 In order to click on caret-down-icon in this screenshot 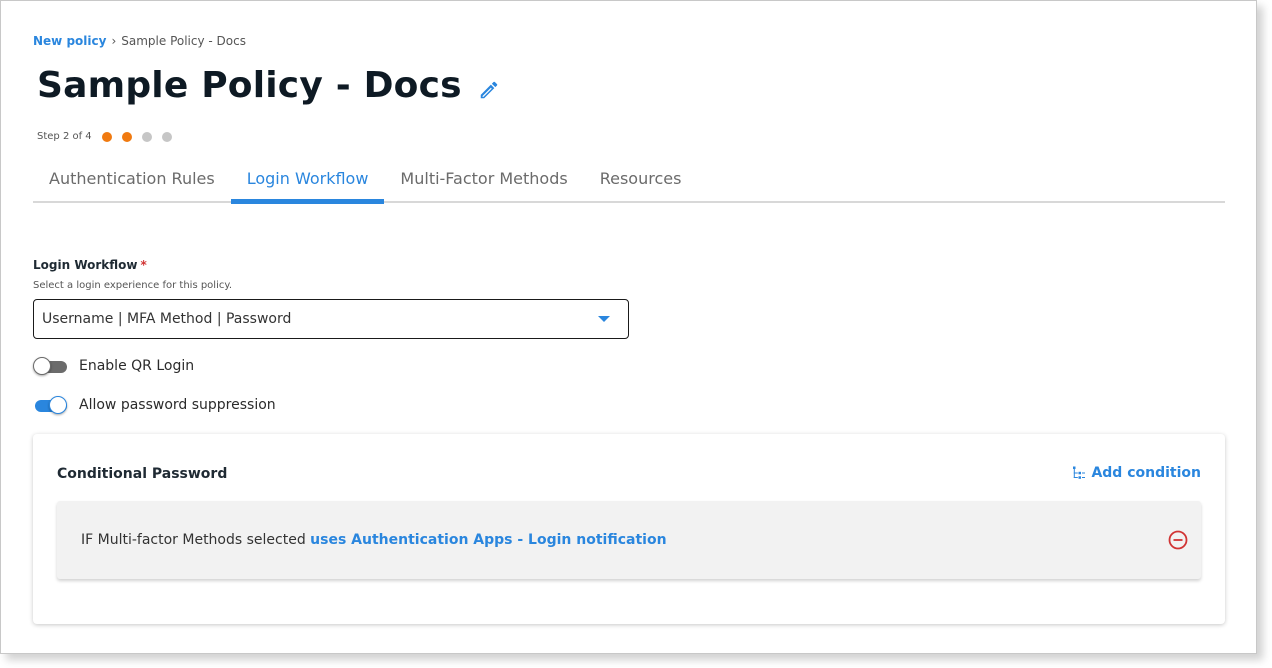, I will do `click(604, 319)`.